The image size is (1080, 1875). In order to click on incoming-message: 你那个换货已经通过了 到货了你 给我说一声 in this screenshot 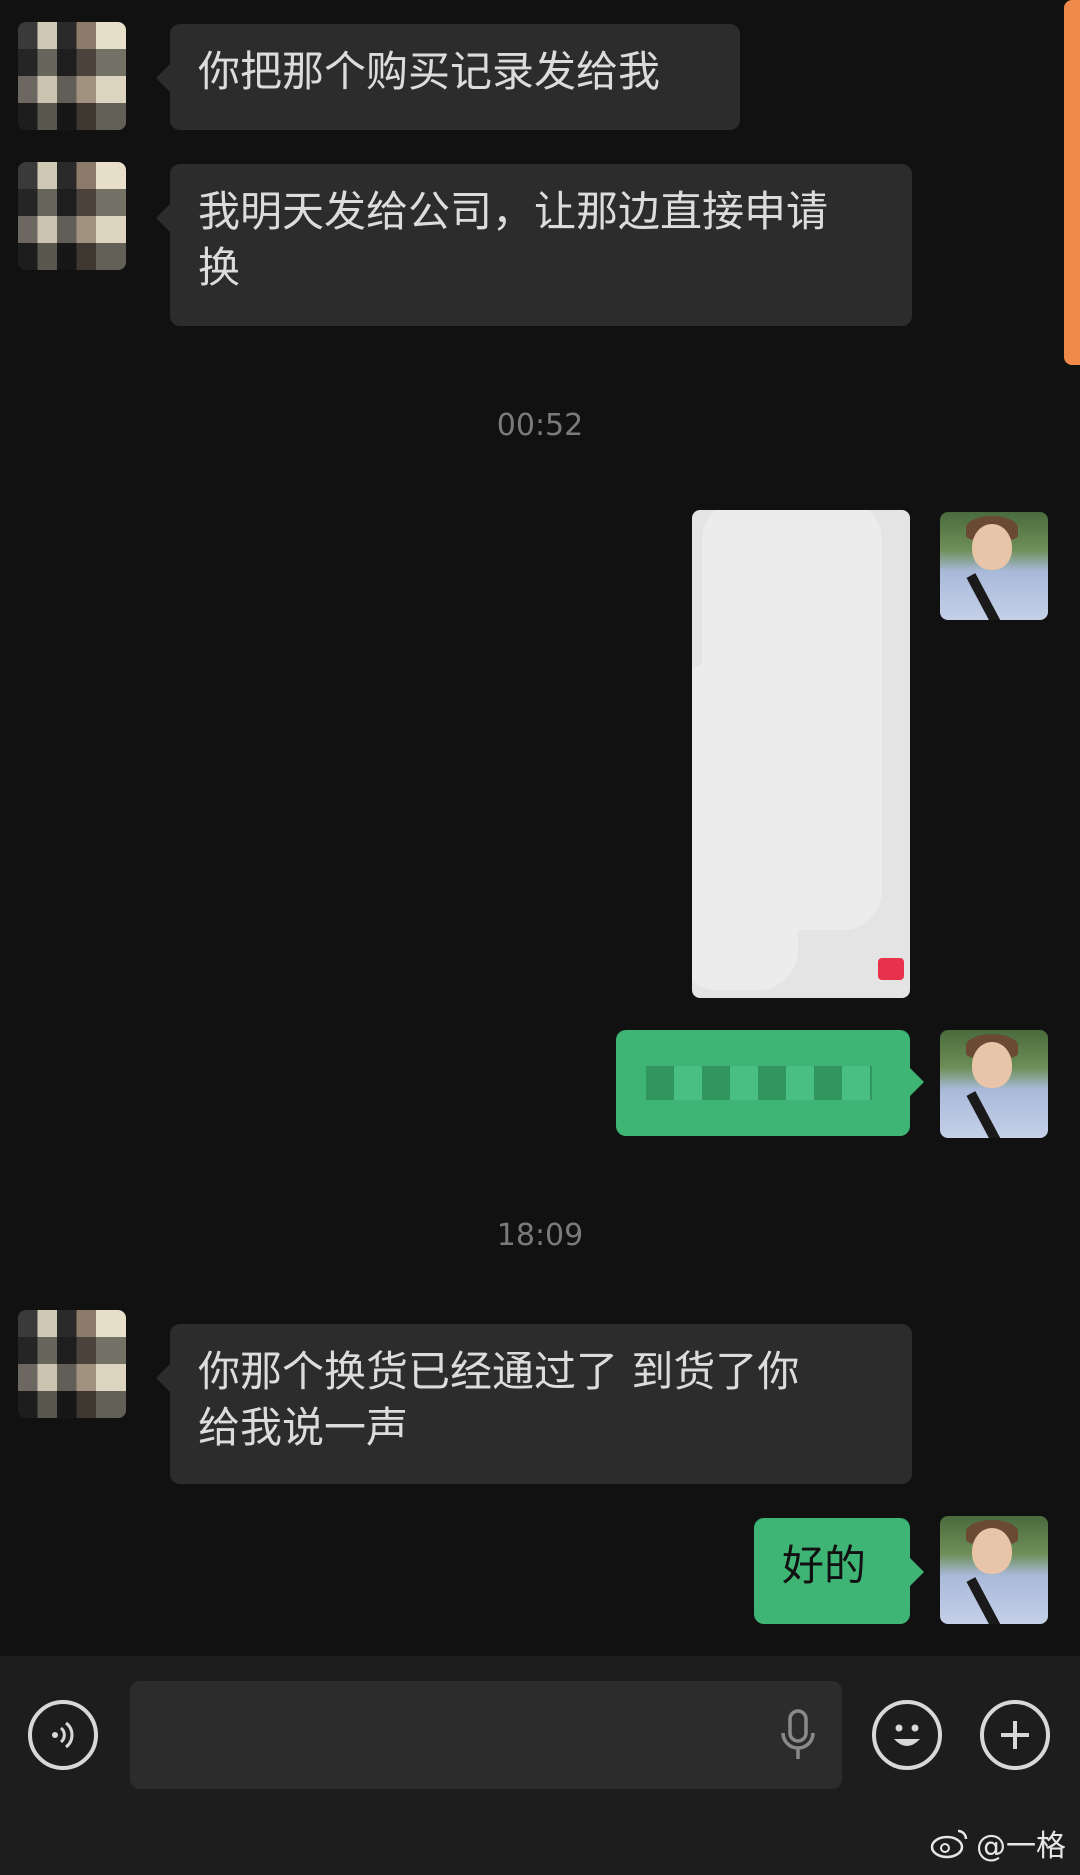, I will do `click(534, 1404)`.